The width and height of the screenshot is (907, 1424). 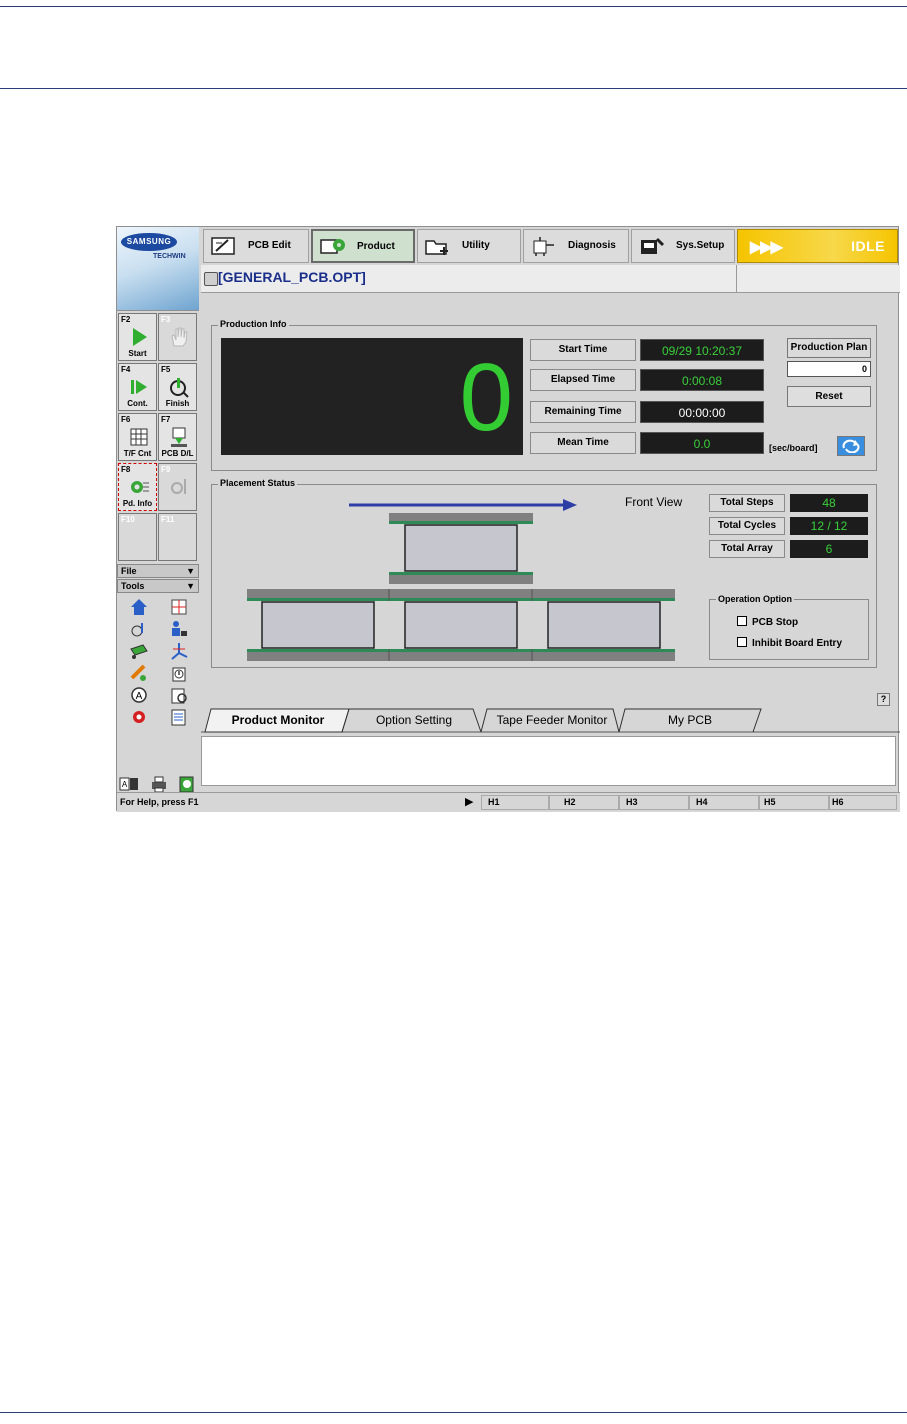 What do you see at coordinates (461, 548) in the screenshot?
I see `top-board-stack` at bounding box center [461, 548].